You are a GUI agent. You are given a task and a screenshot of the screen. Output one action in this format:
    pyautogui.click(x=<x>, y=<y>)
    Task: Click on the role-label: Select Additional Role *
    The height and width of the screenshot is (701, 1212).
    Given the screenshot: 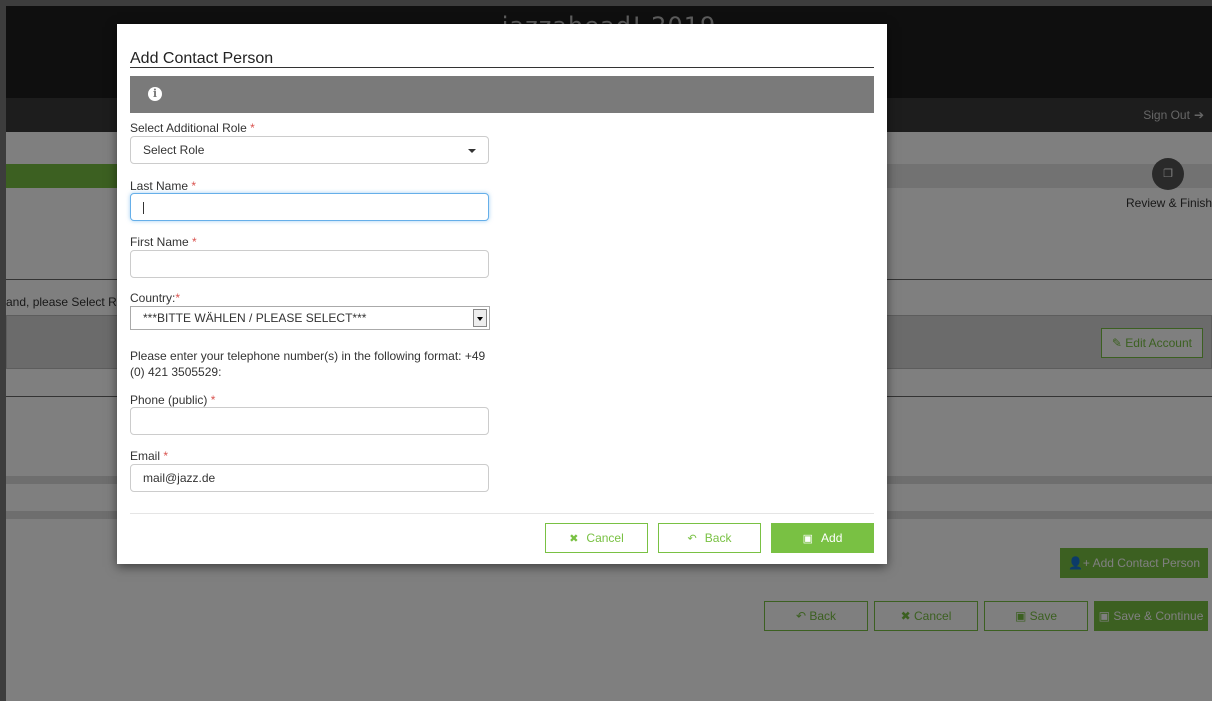 What is the action you would take?
    pyautogui.click(x=192, y=128)
    